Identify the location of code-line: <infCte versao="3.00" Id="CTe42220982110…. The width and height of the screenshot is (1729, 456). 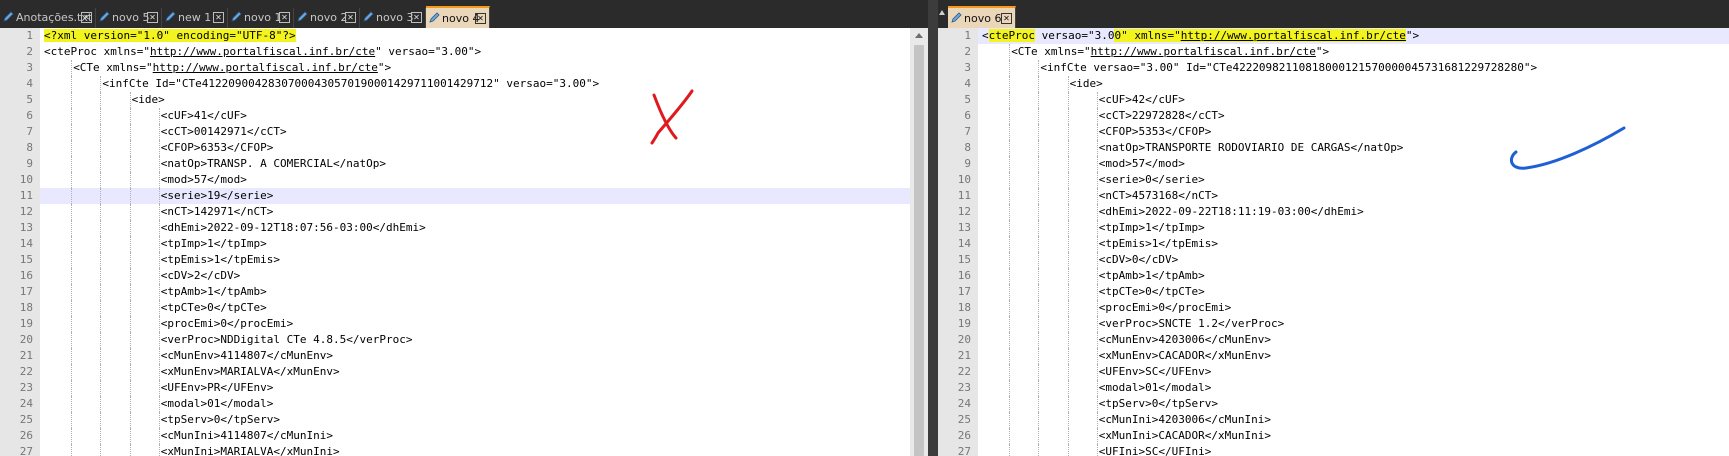
(1353, 68).